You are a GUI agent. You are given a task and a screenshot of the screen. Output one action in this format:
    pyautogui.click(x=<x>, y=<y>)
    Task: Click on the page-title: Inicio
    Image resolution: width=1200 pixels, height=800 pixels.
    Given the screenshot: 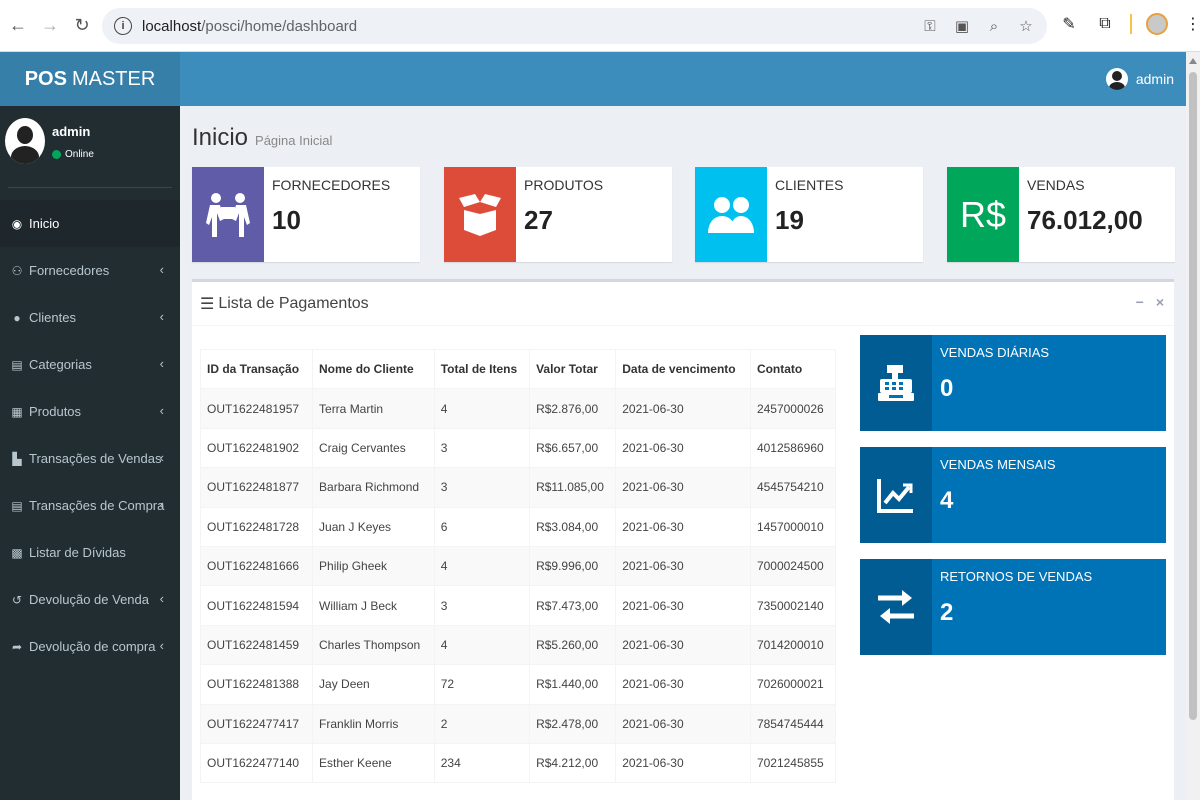 What is the action you would take?
    pyautogui.click(x=220, y=137)
    